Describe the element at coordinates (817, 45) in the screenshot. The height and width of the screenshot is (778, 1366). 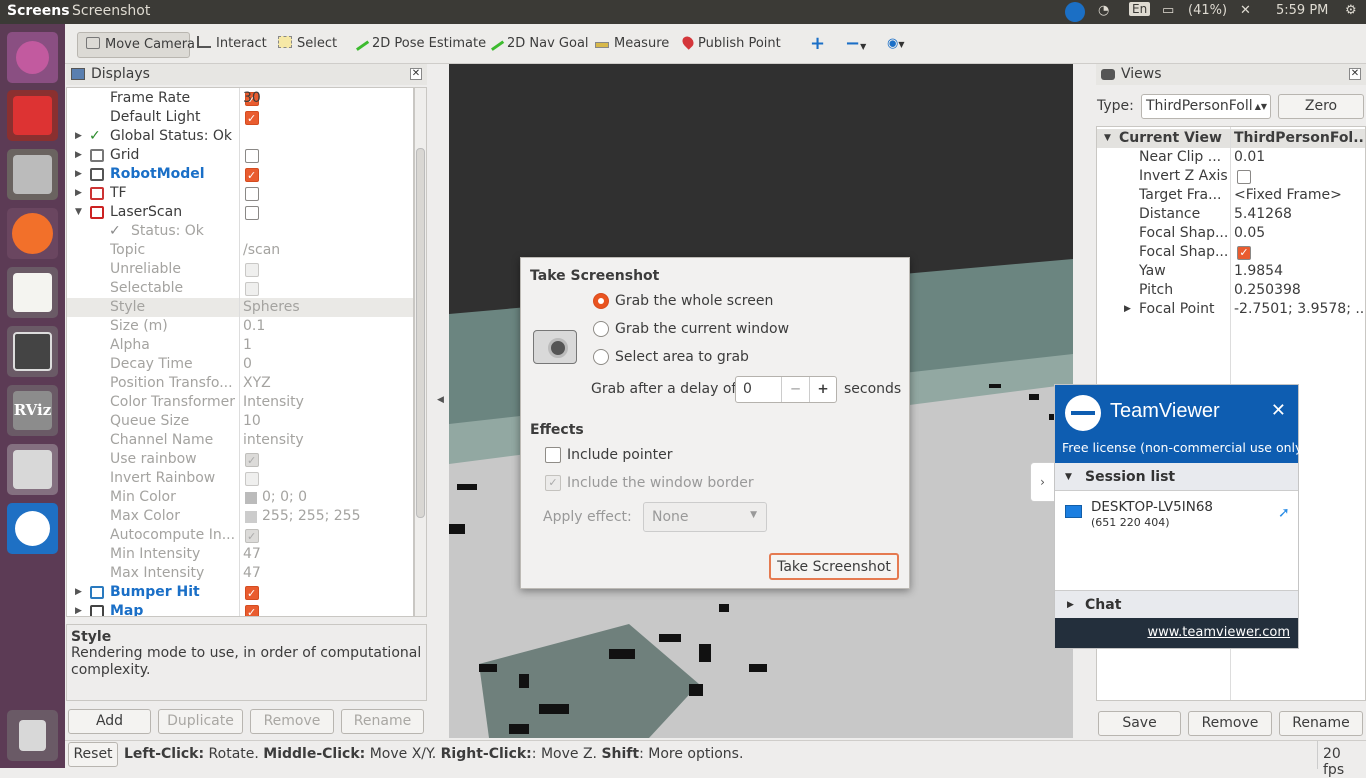
I see `add-tool-icon: +` at that location.